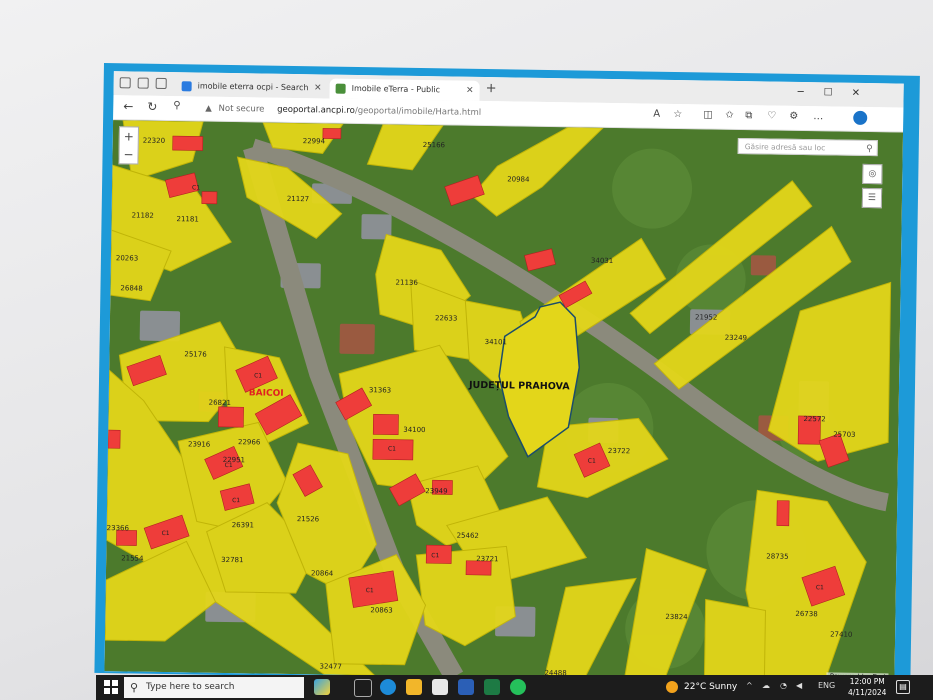 The height and width of the screenshot is (700, 933). I want to click on parcel-label: 32781, so click(232, 560).